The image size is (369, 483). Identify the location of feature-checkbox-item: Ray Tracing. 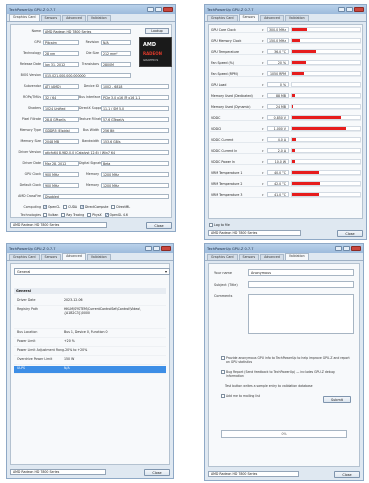
(72, 215).